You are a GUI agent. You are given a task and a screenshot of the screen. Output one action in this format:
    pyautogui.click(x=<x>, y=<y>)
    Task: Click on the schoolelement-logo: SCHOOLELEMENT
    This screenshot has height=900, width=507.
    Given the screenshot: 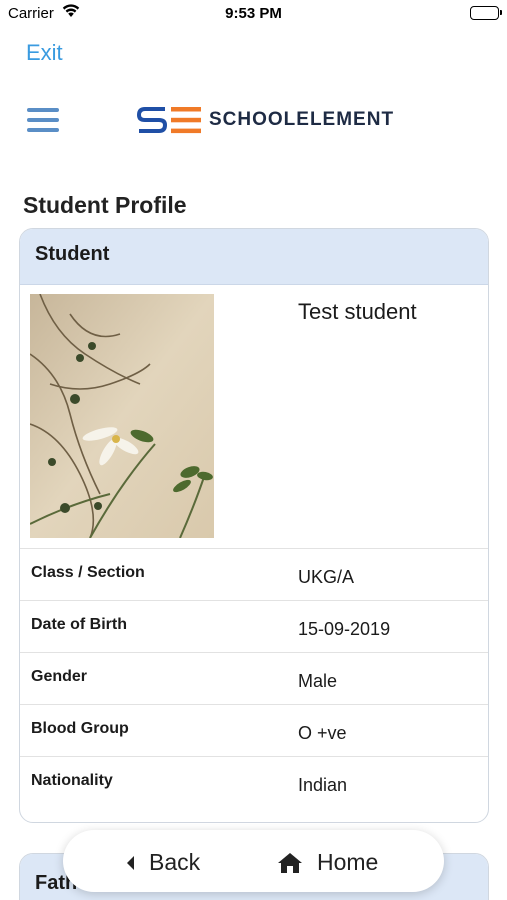 What is the action you would take?
    pyautogui.click(x=265, y=120)
    